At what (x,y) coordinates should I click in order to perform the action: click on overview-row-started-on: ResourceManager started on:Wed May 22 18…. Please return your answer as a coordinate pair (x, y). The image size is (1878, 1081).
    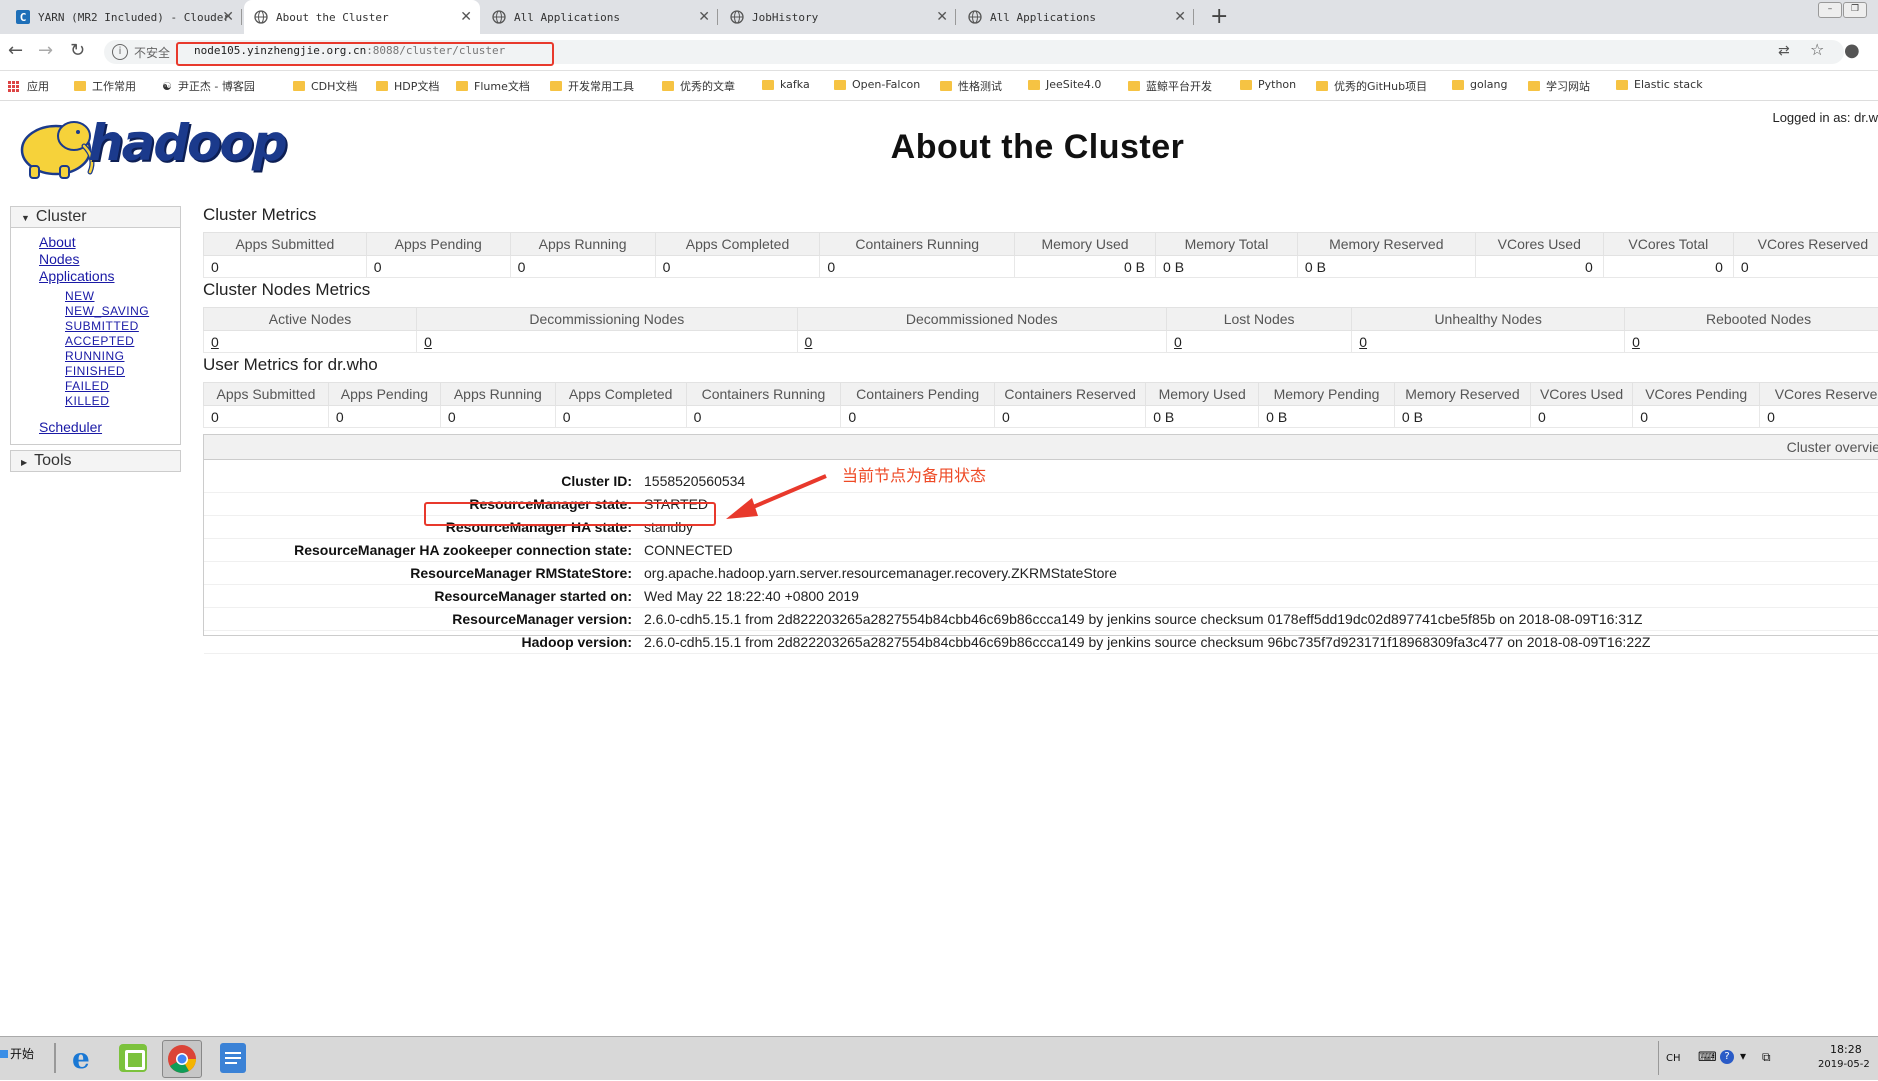
    Looking at the image, I should click on (1041, 596).